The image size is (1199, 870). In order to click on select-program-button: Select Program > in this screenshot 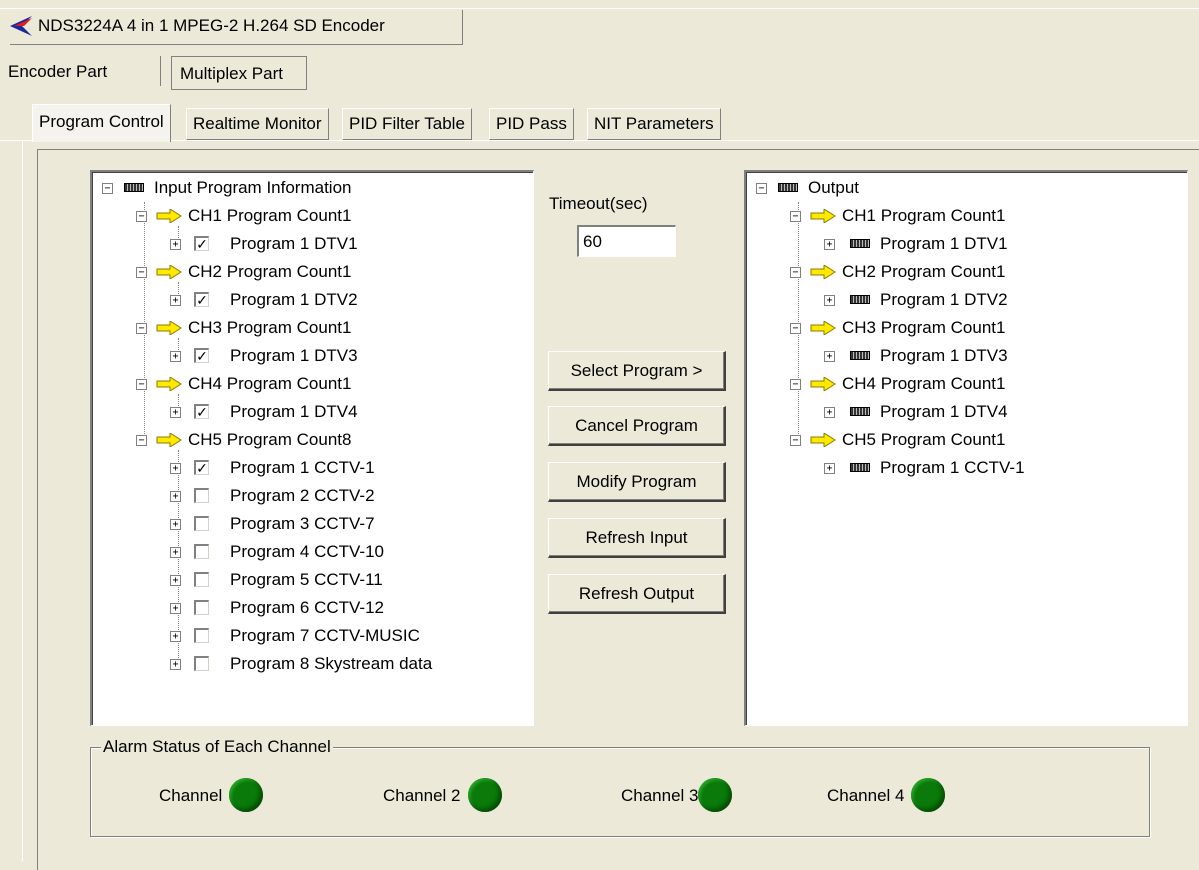, I will do `click(637, 371)`.